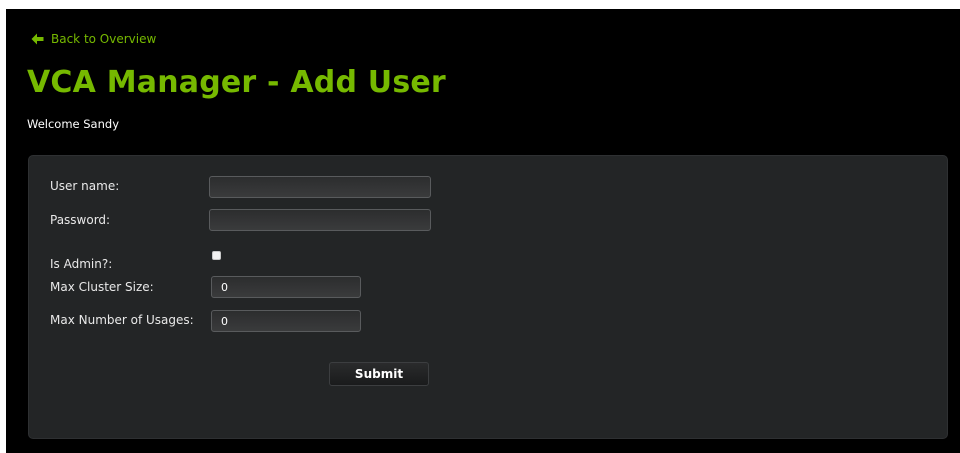 This screenshot has height=453, width=960. Describe the element at coordinates (81, 264) in the screenshot. I see `is-admin-label: Is Admin?:` at that location.